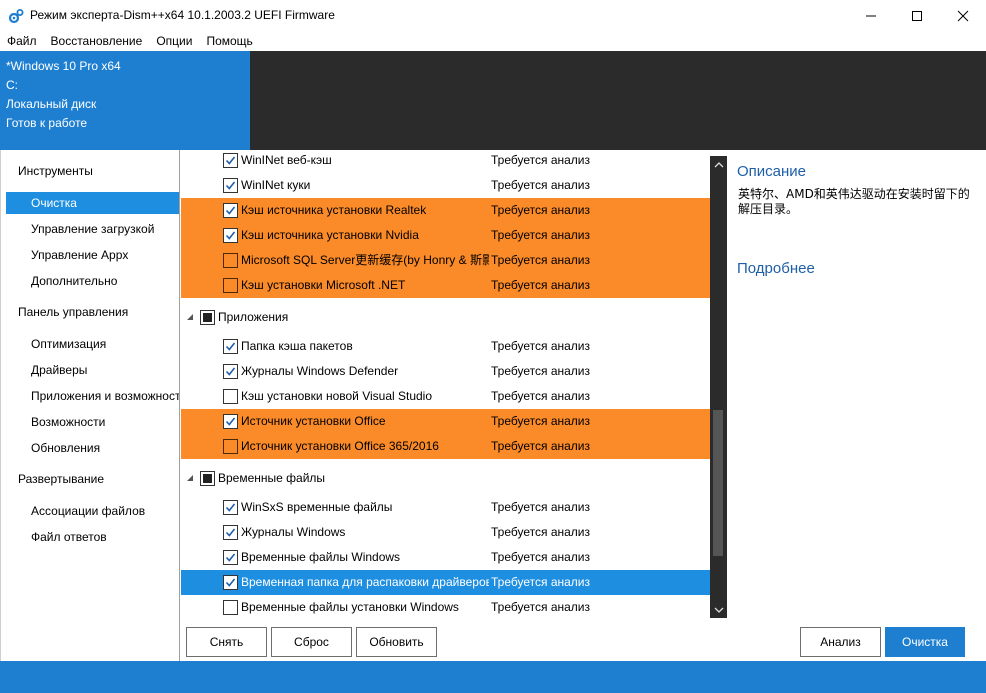 The height and width of the screenshot is (693, 986). I want to click on reset-button: Сброс, so click(311, 642).